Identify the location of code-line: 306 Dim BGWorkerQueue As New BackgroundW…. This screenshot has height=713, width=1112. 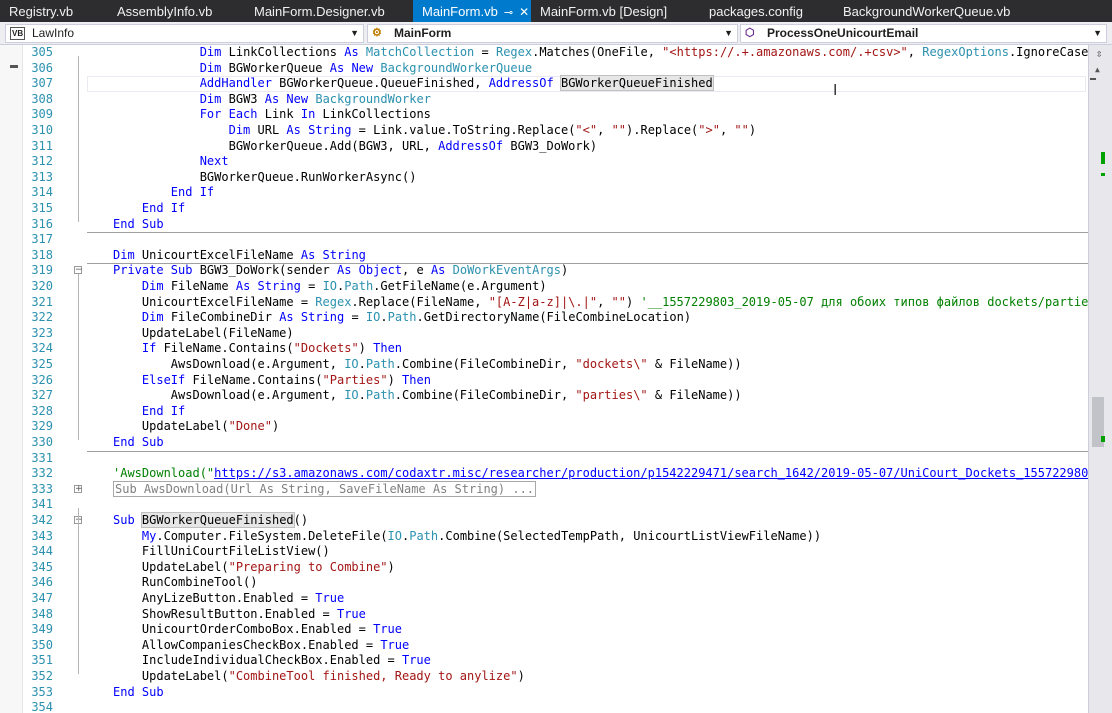
(544, 69).